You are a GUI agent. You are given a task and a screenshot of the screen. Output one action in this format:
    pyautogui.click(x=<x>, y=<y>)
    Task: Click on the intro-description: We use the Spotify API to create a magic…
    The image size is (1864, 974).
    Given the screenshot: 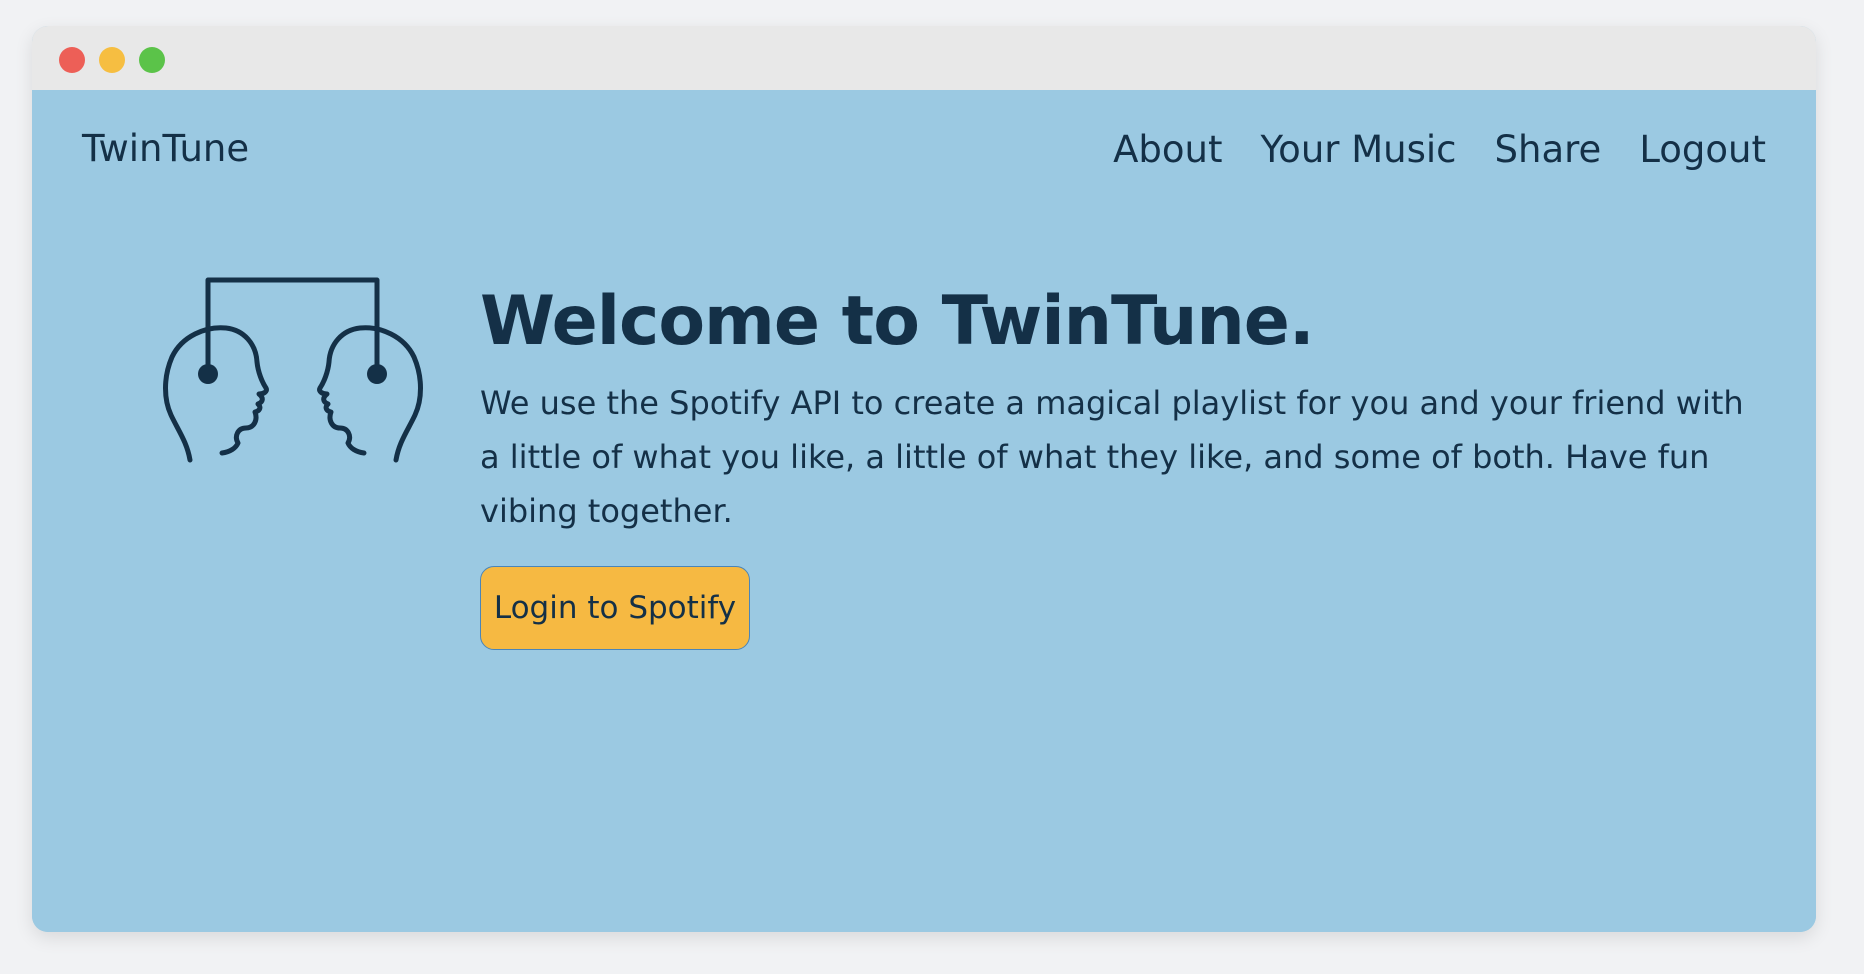 What is the action you would take?
    pyautogui.click(x=1112, y=457)
    